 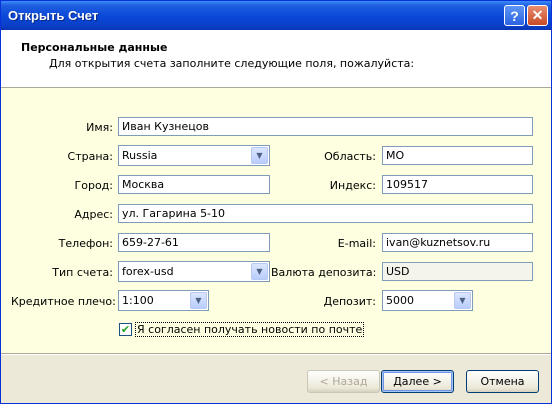 What do you see at coordinates (194, 271) in the screenshot?
I see `account-type-select: forex-usd ▼` at bounding box center [194, 271].